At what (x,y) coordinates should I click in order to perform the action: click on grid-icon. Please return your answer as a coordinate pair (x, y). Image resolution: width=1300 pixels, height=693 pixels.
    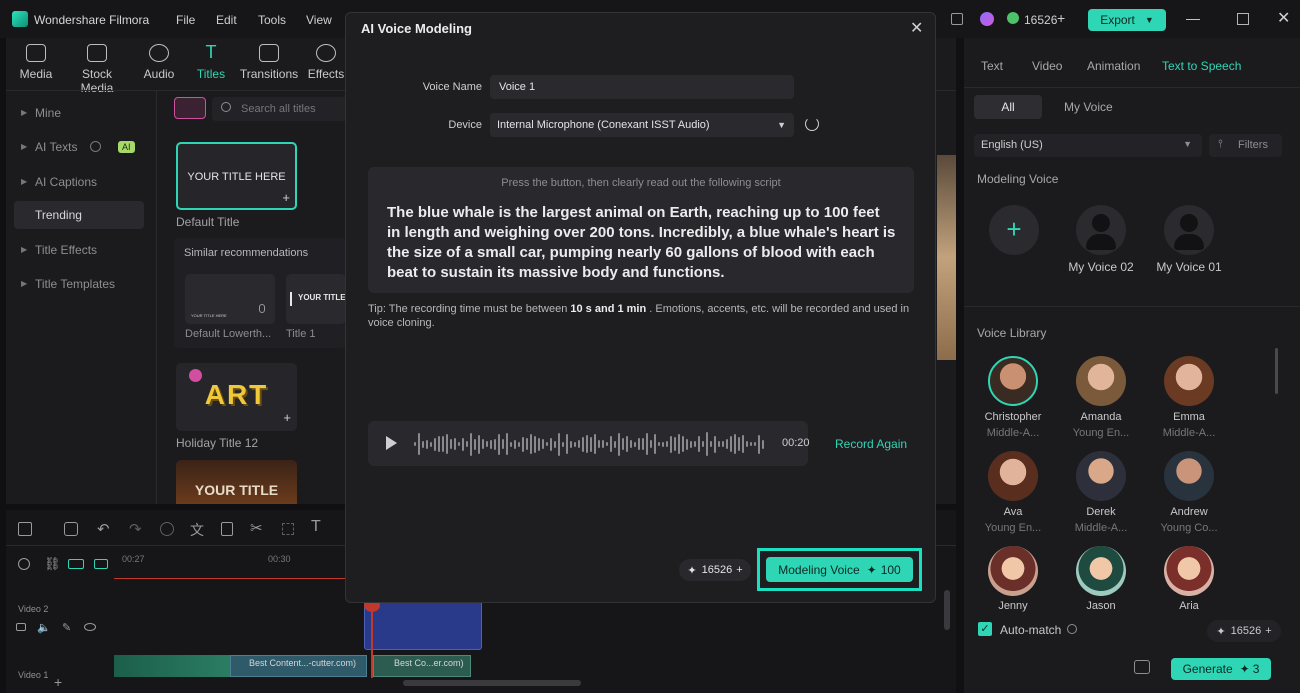
    Looking at the image, I should click on (25, 529).